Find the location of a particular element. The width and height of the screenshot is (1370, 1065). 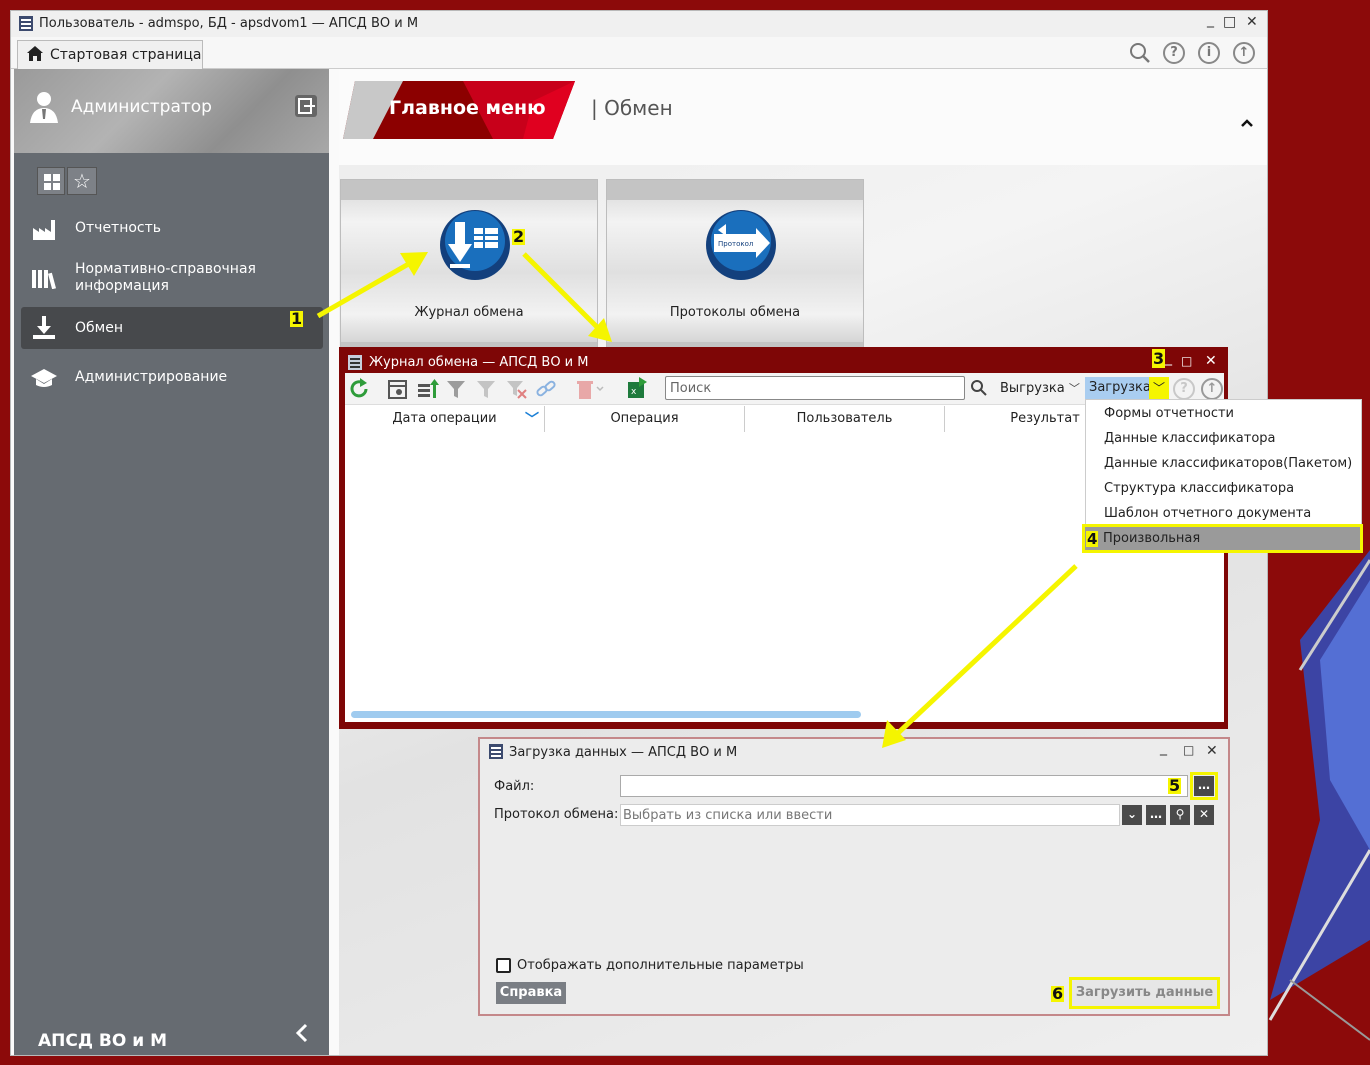

factory-icon is located at coordinates (44, 230).